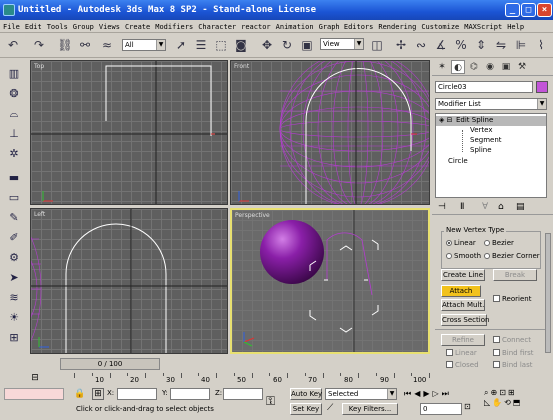  What do you see at coordinates (463, 340) in the screenshot?
I see `refine-button: Refine` at bounding box center [463, 340].